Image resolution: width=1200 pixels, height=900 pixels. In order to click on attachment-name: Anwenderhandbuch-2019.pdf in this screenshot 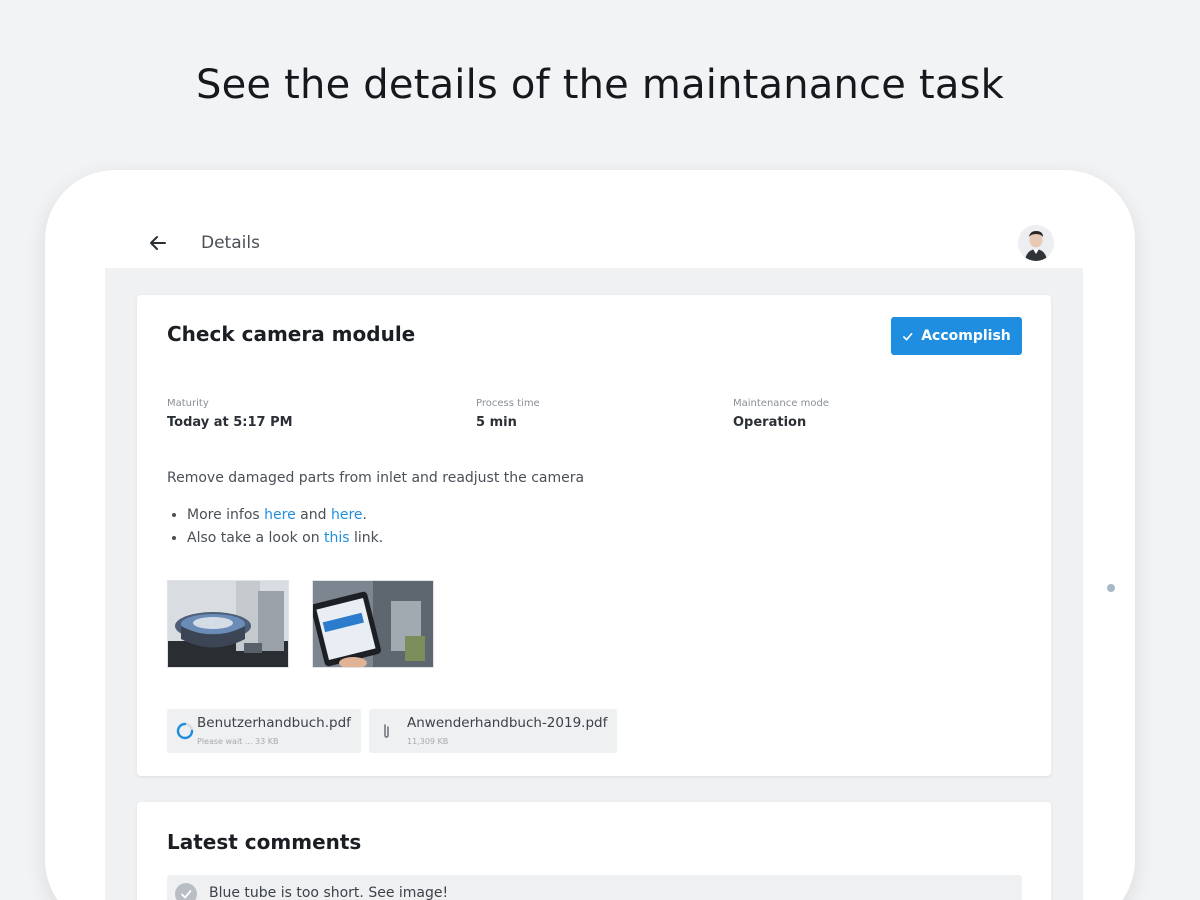, I will do `click(507, 723)`.